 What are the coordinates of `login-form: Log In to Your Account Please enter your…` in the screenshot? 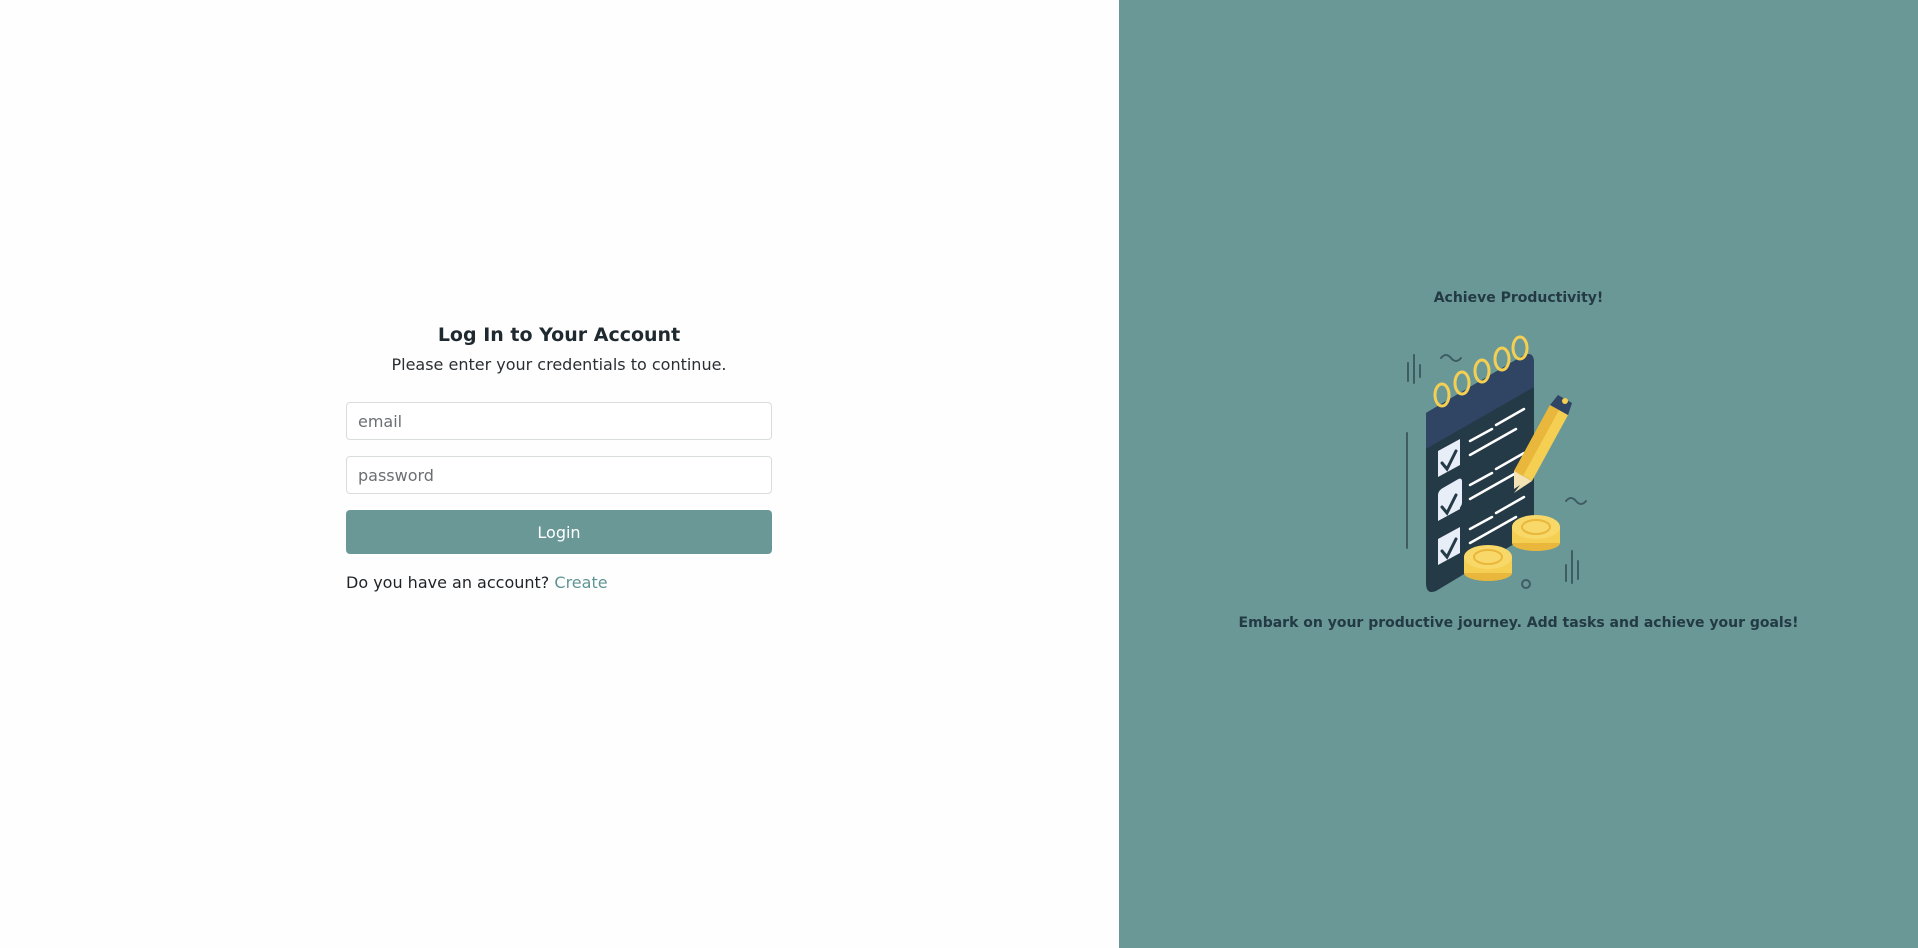 It's located at (559, 458).